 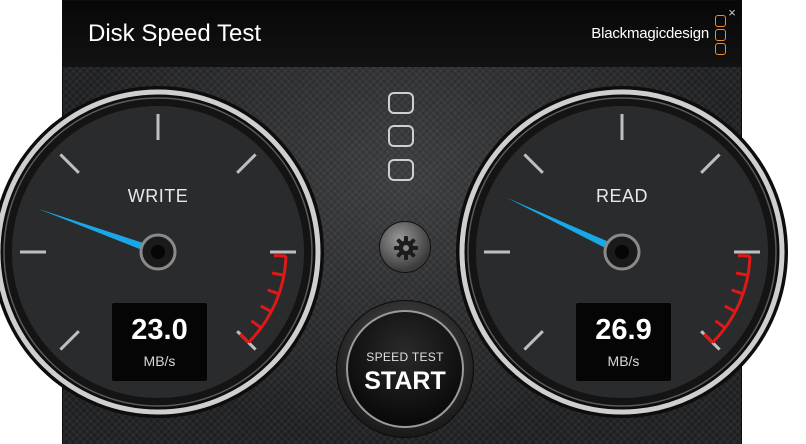 What do you see at coordinates (623, 330) in the screenshot?
I see `read-speed-value: 26.9` at bounding box center [623, 330].